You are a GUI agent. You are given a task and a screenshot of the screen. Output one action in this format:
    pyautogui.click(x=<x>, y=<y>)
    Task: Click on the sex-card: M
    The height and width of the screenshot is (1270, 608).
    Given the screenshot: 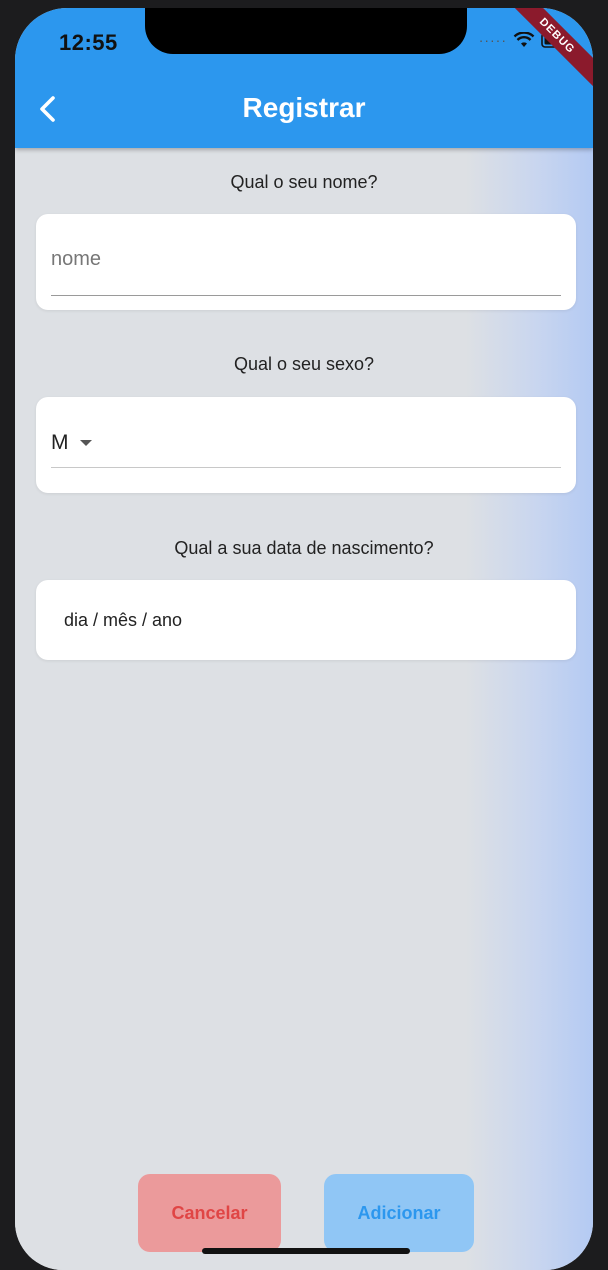 What is the action you would take?
    pyautogui.click(x=306, y=445)
    